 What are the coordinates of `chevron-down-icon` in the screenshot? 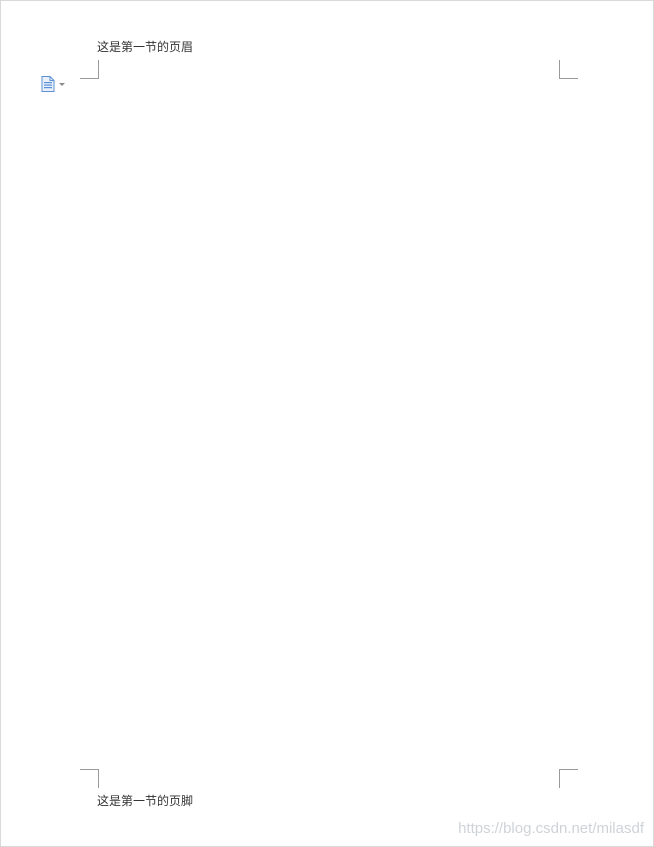 It's located at (62, 84).